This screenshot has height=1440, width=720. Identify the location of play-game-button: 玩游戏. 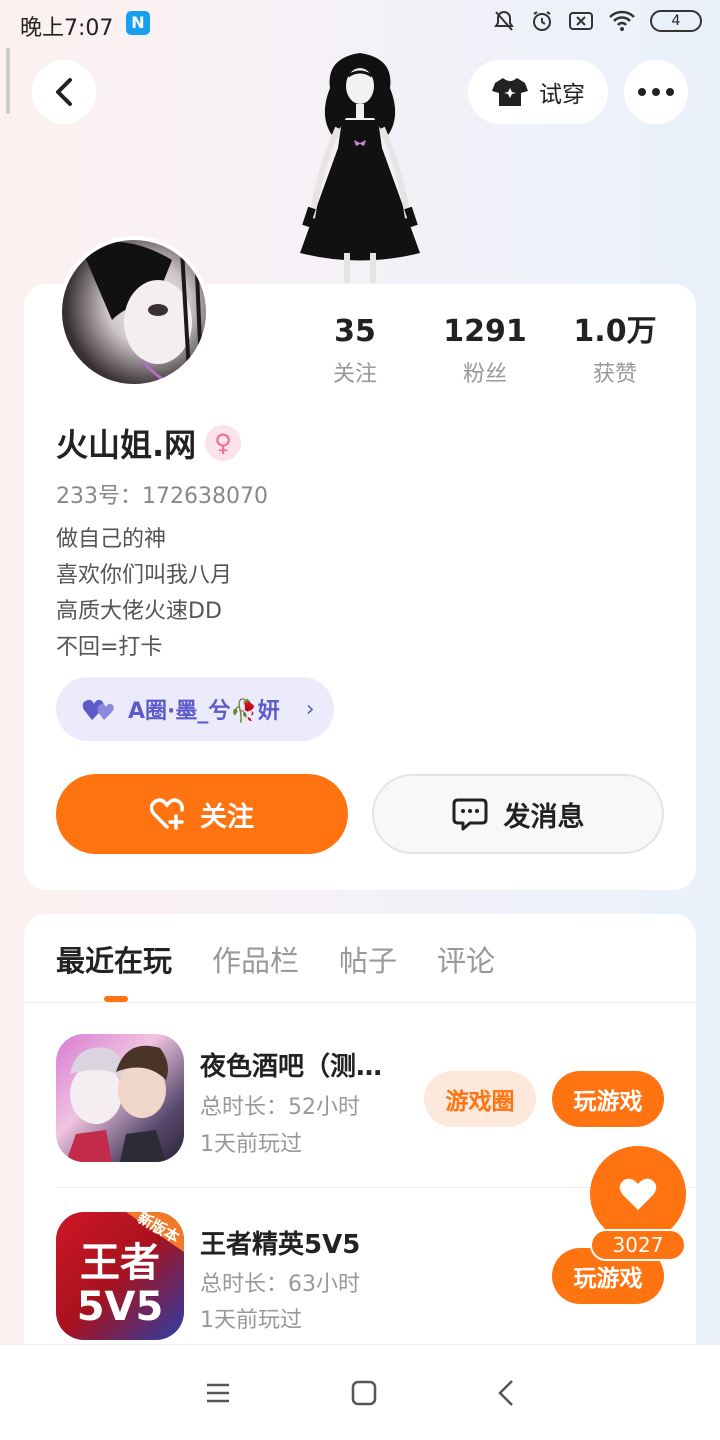
(608, 1099).